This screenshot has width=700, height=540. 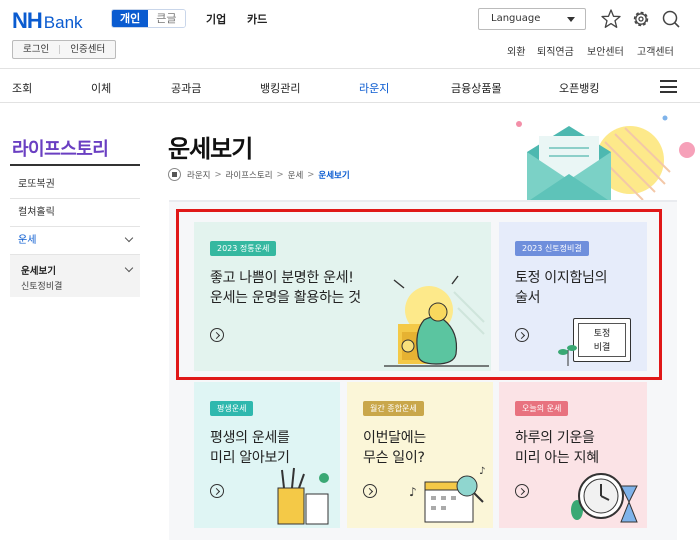 I want to click on login-button: 로그인, so click(x=36, y=49).